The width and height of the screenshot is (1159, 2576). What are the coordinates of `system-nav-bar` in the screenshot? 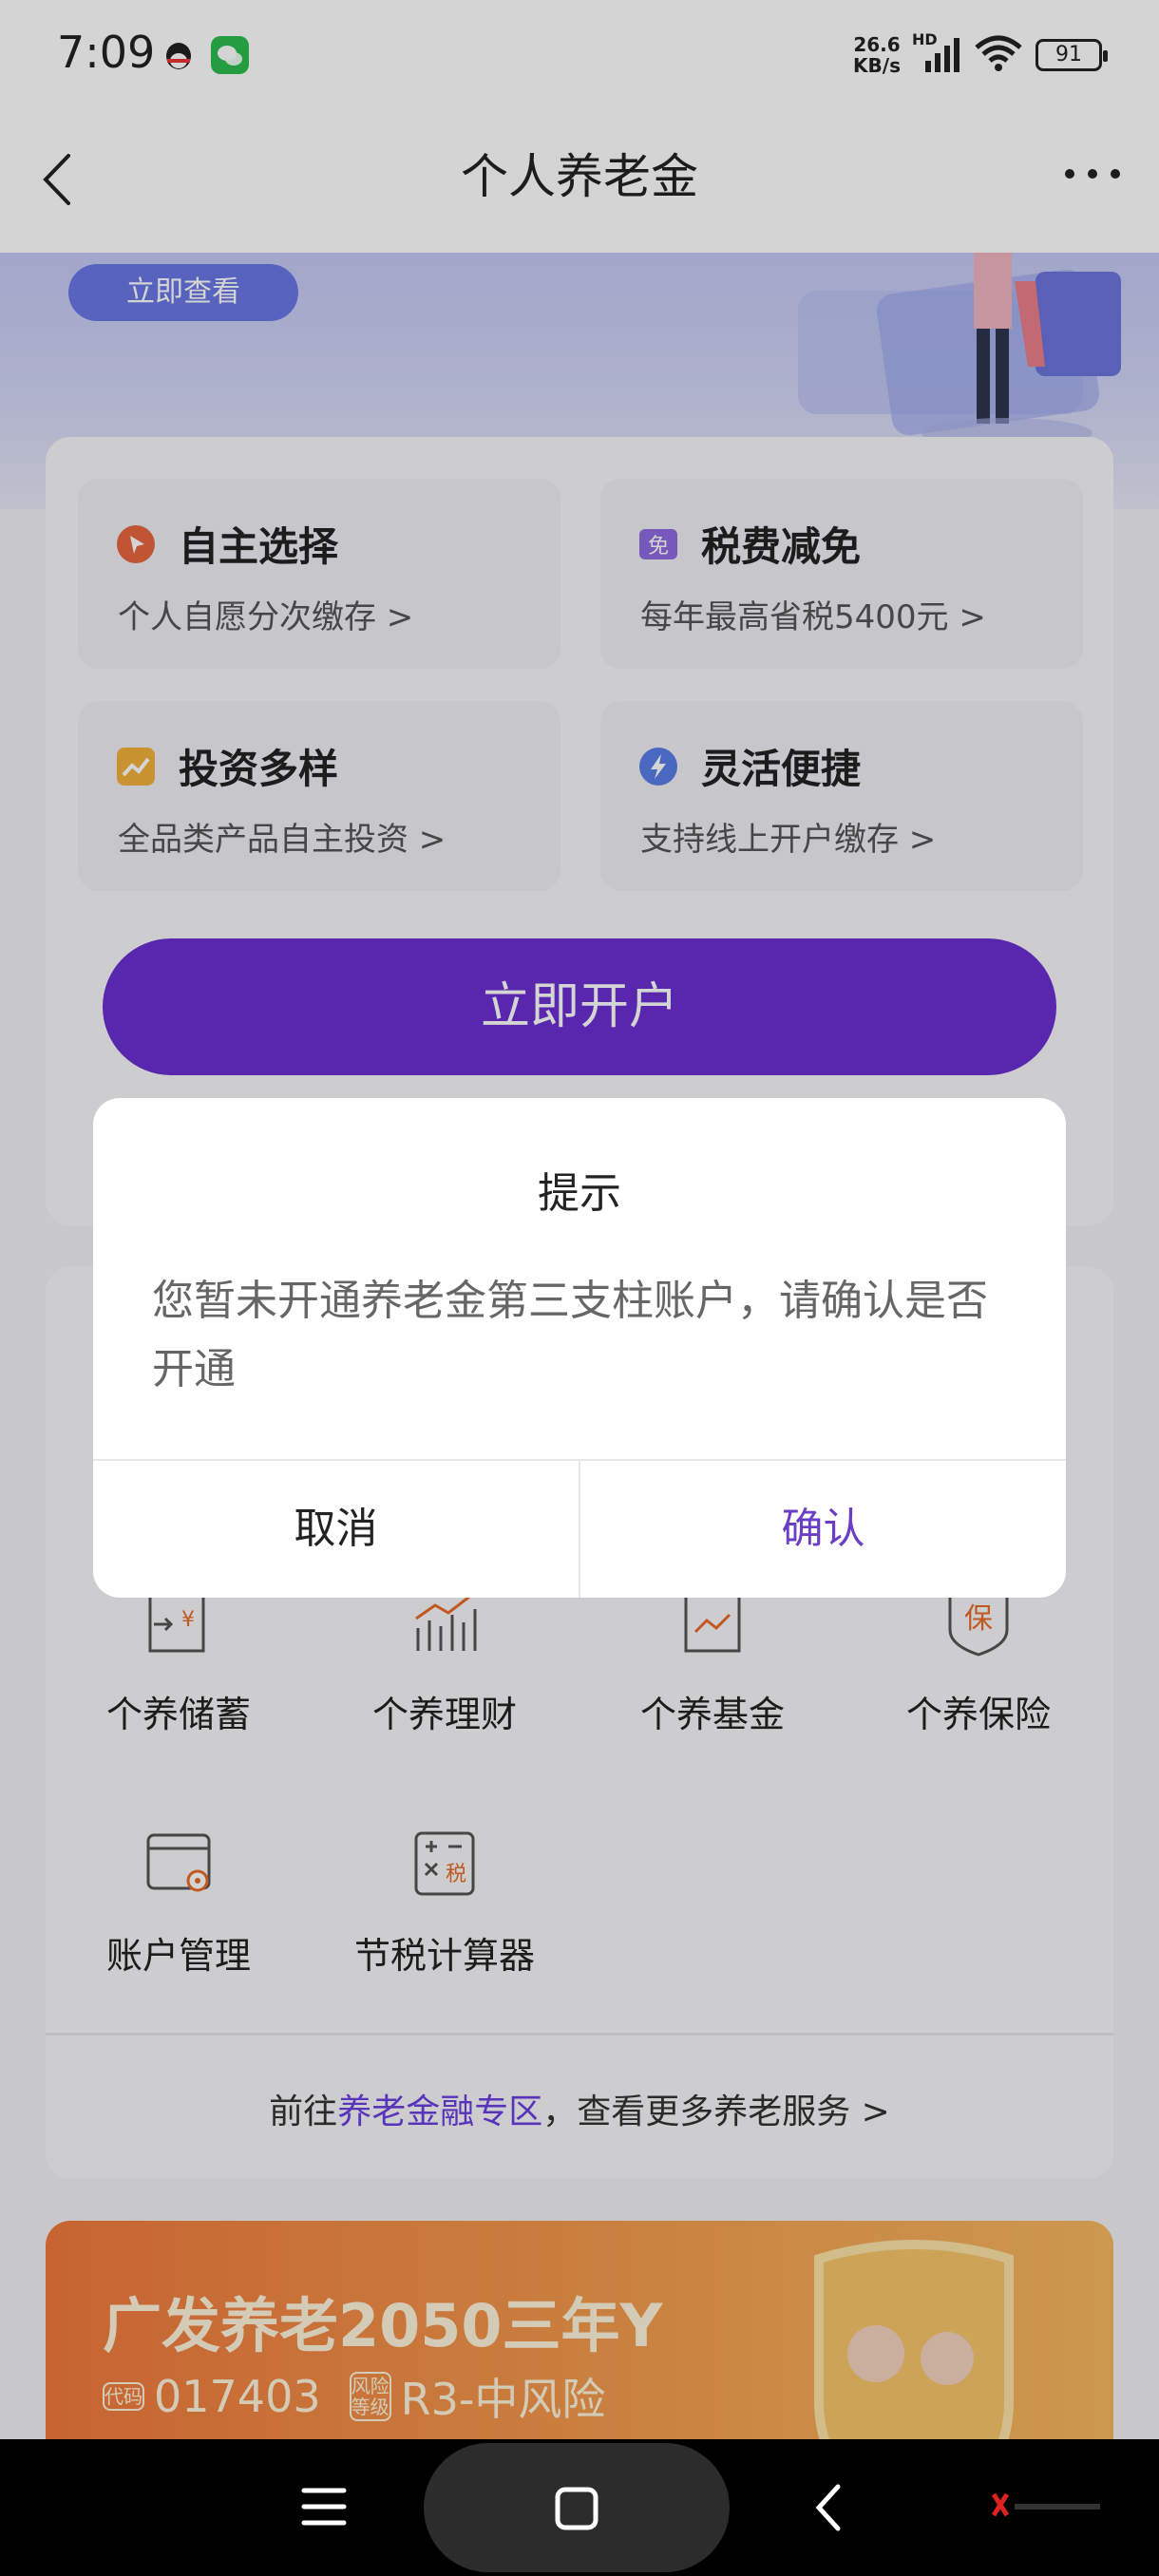 It's located at (579, 2507).